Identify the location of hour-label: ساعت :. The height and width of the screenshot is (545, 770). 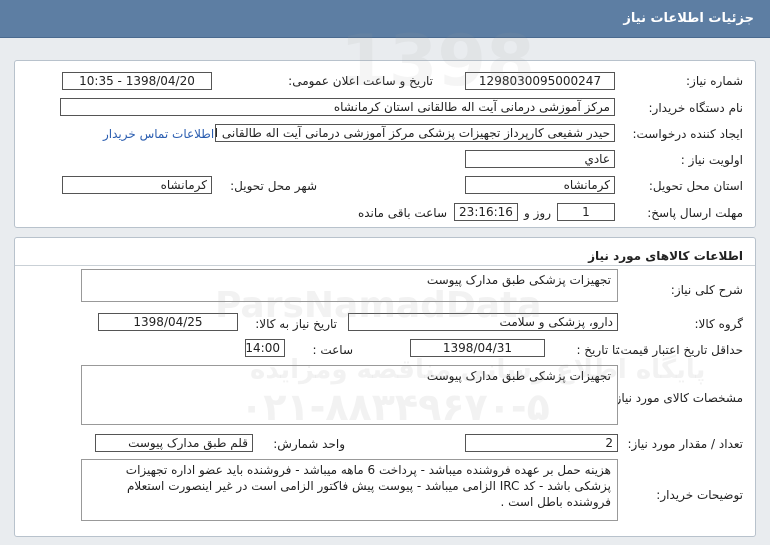
(332, 350).